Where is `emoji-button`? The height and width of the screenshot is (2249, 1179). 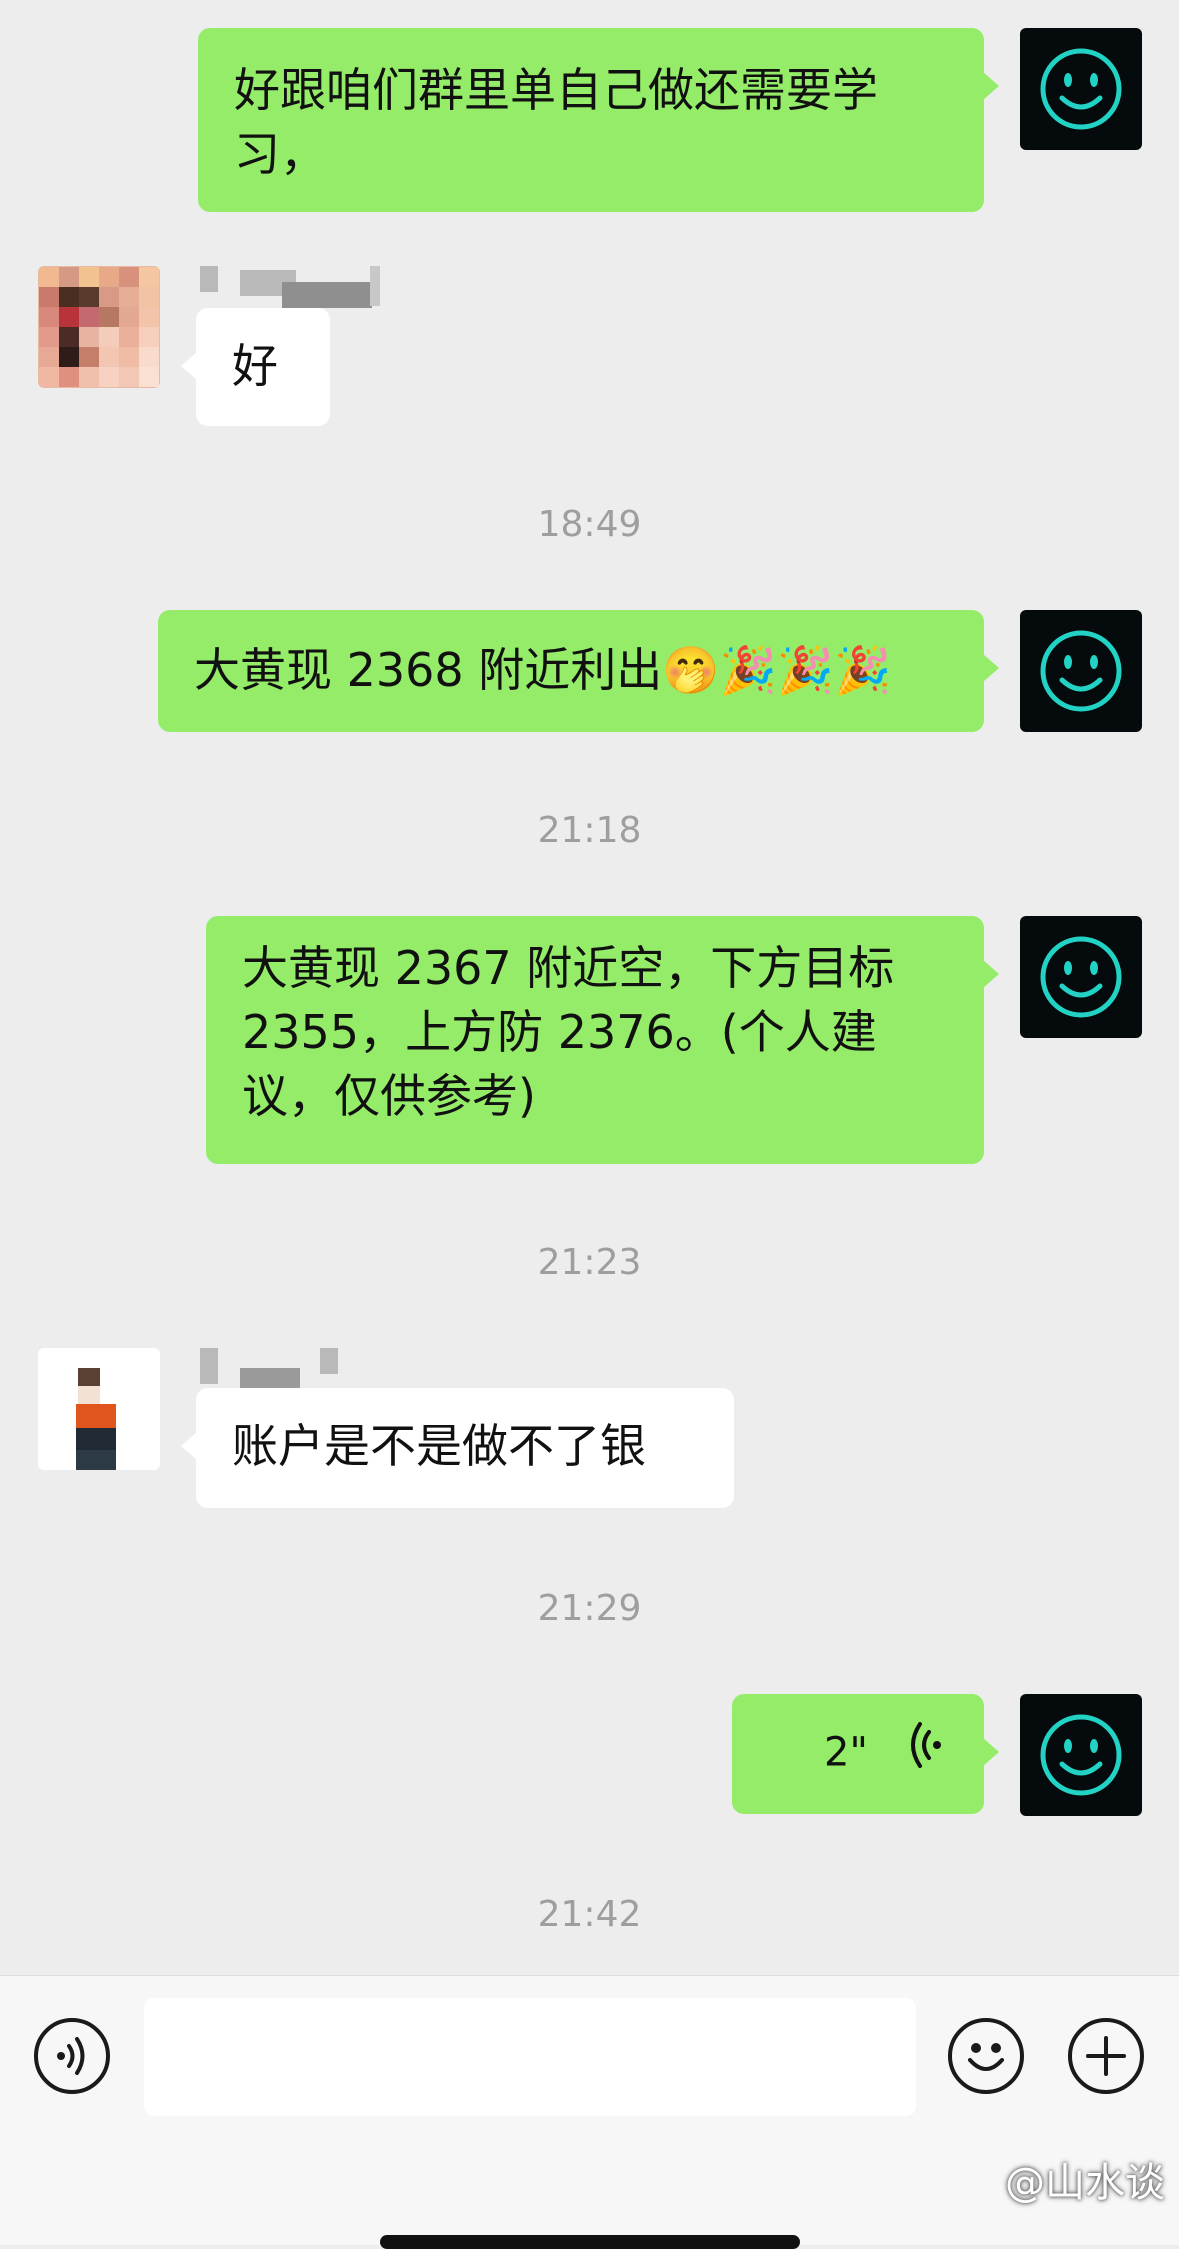 emoji-button is located at coordinates (986, 2056).